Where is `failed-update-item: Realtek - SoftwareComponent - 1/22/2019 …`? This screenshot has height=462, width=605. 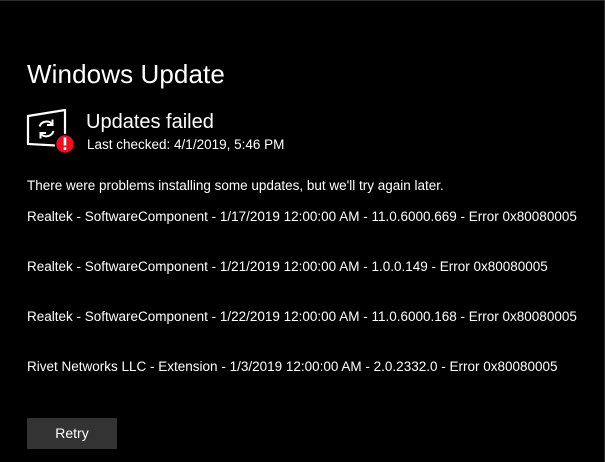
failed-update-item: Realtek - SoftwareComponent - 1/22/2019 … is located at coordinates (302, 316).